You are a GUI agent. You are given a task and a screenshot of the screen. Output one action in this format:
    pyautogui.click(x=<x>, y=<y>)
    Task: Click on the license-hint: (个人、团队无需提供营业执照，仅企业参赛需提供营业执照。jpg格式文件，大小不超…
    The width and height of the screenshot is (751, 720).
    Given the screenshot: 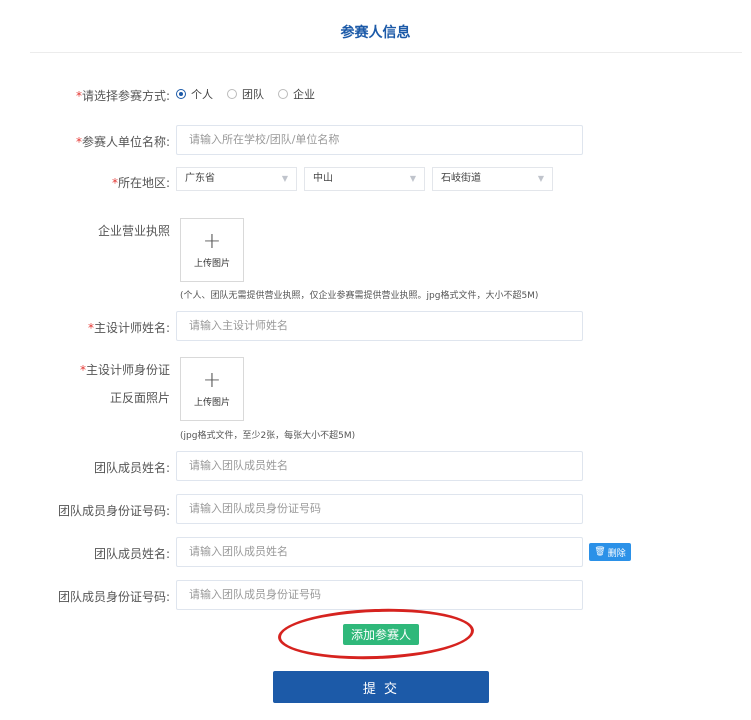 What is the action you would take?
    pyautogui.click(x=359, y=296)
    